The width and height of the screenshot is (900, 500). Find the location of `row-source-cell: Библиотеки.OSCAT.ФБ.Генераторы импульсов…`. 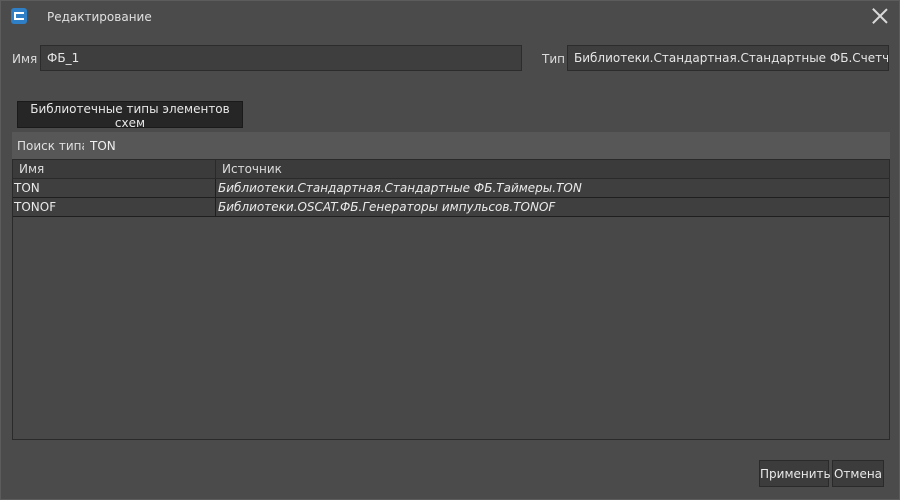

row-source-cell: Библиотеки.OSCAT.ФБ.Генераторы импульсов… is located at coordinates (387, 207).